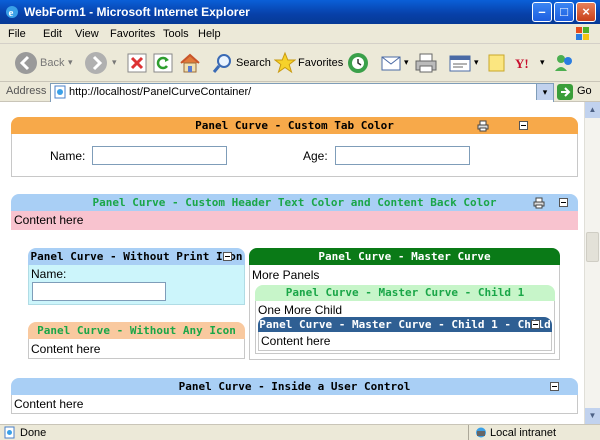 This screenshot has height=440, width=600. Describe the element at coordinates (542, 62) in the screenshot. I see `yahoo-dropdown-icon: ▾` at that location.